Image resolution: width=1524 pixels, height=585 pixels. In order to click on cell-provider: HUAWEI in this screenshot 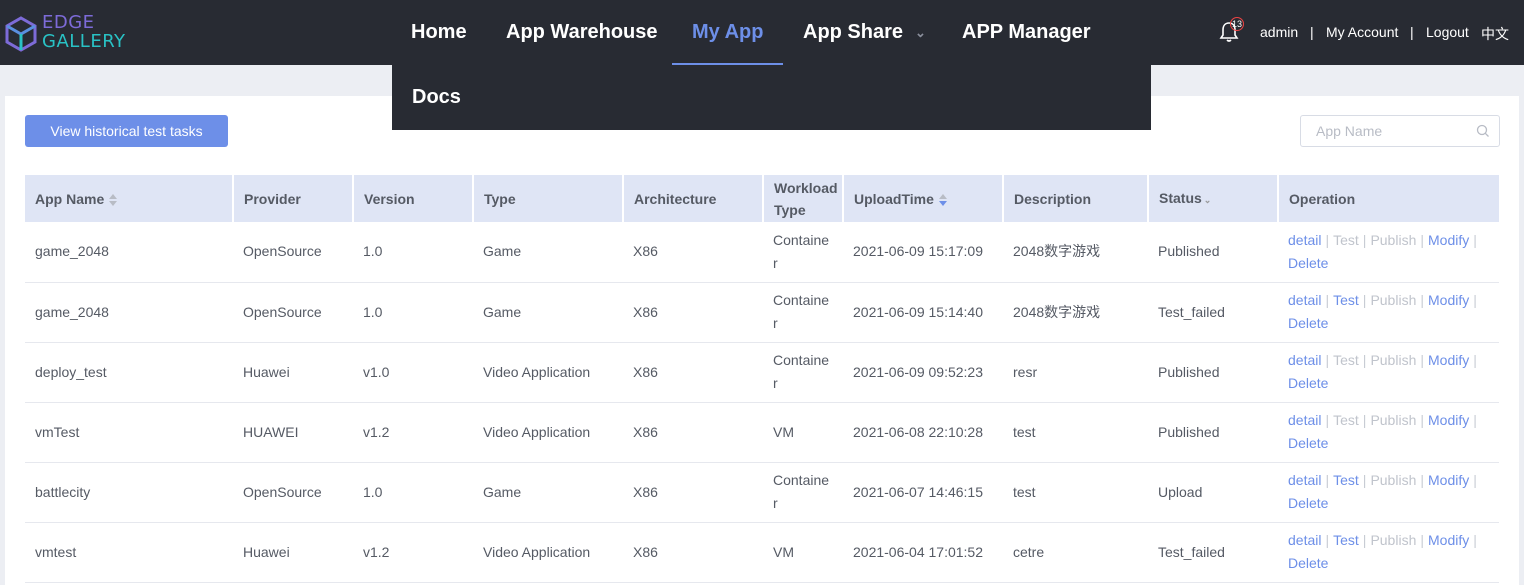, I will do `click(293, 432)`.